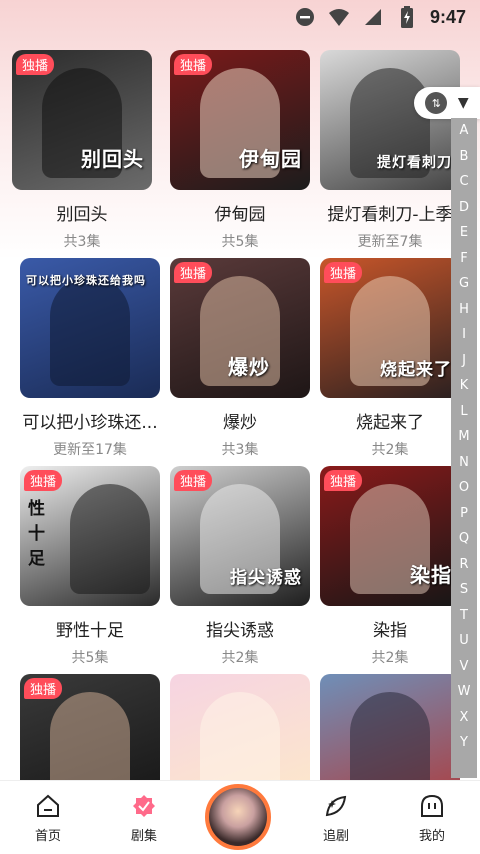  I want to click on battery-charging-icon, so click(407, 17).